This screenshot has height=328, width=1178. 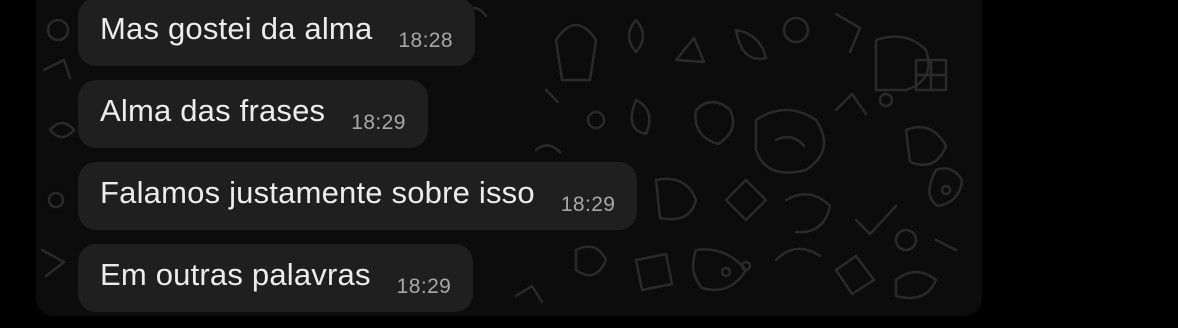 What do you see at coordinates (317, 192) in the screenshot?
I see `message-text: Falamos justamente sobre isso` at bounding box center [317, 192].